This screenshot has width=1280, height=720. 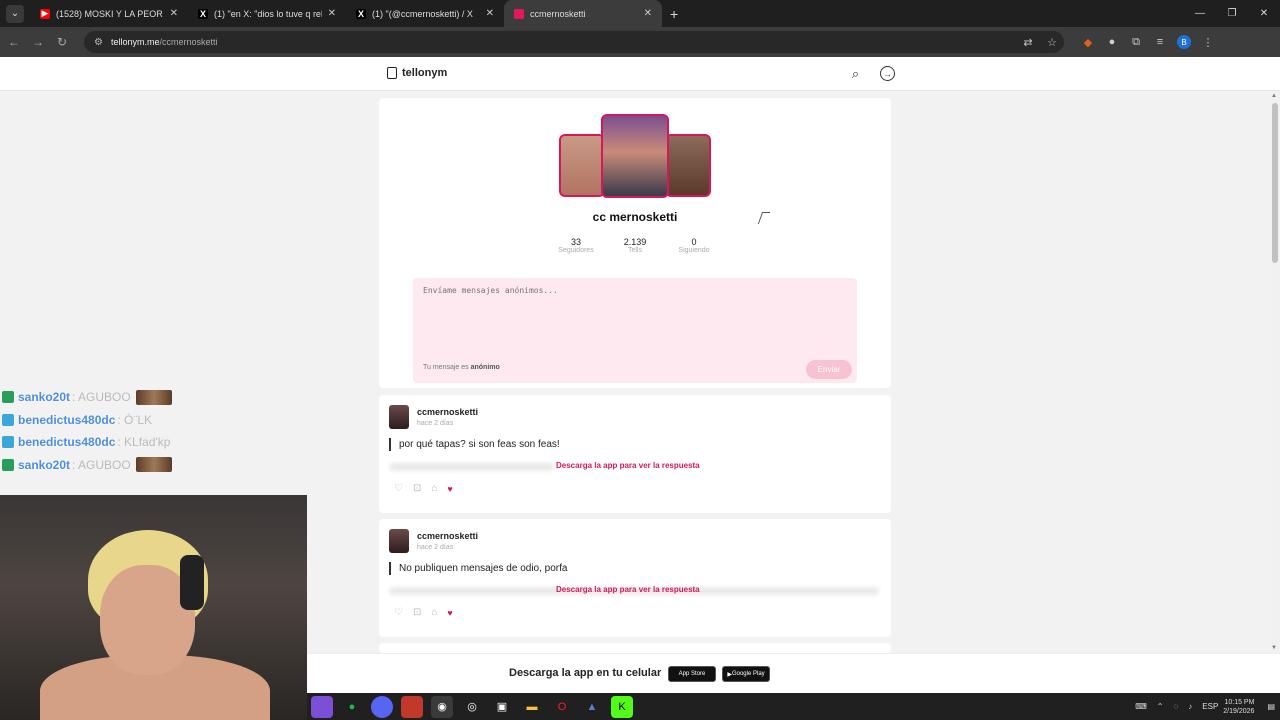 What do you see at coordinates (153, 607) in the screenshot?
I see `webcam-overlay` at bounding box center [153, 607].